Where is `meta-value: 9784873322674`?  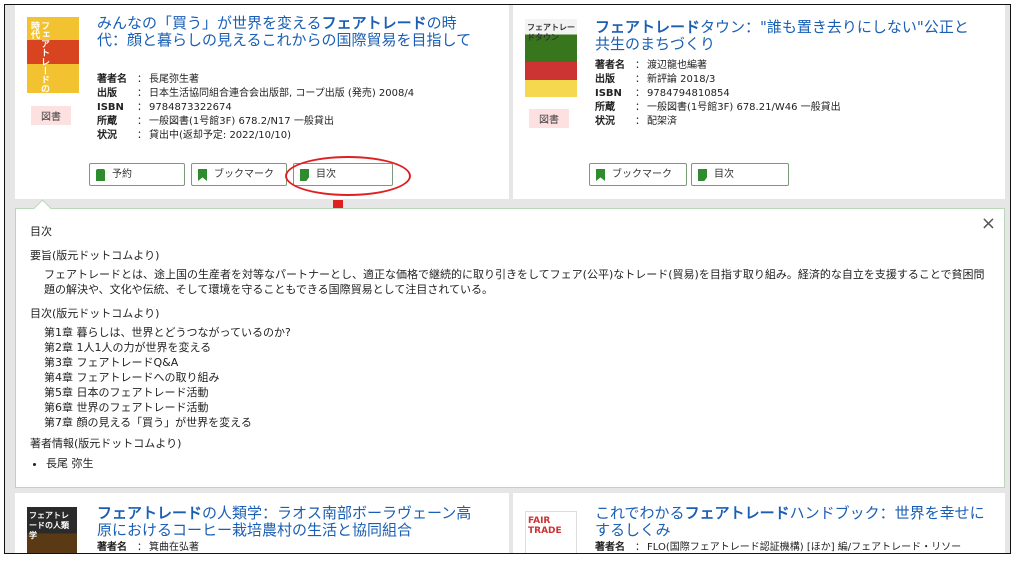
meta-value: 9784873322674 is located at coordinates (190, 107).